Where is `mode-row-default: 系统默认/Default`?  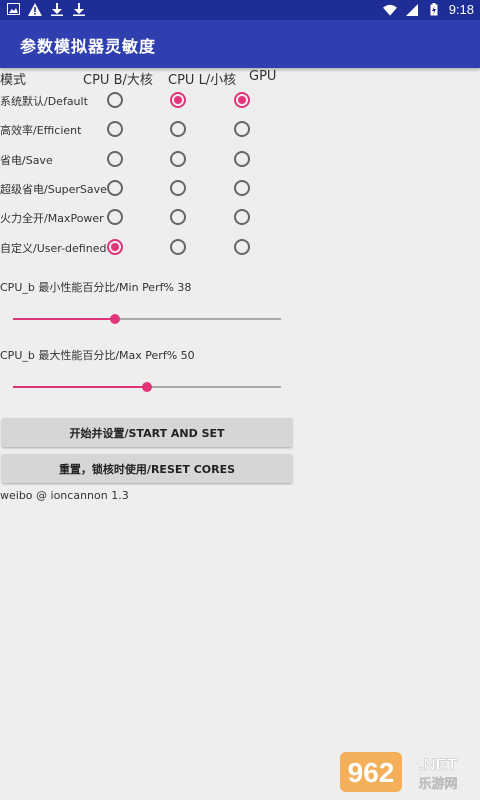
mode-row-default: 系统默认/Default is located at coordinates (240, 100).